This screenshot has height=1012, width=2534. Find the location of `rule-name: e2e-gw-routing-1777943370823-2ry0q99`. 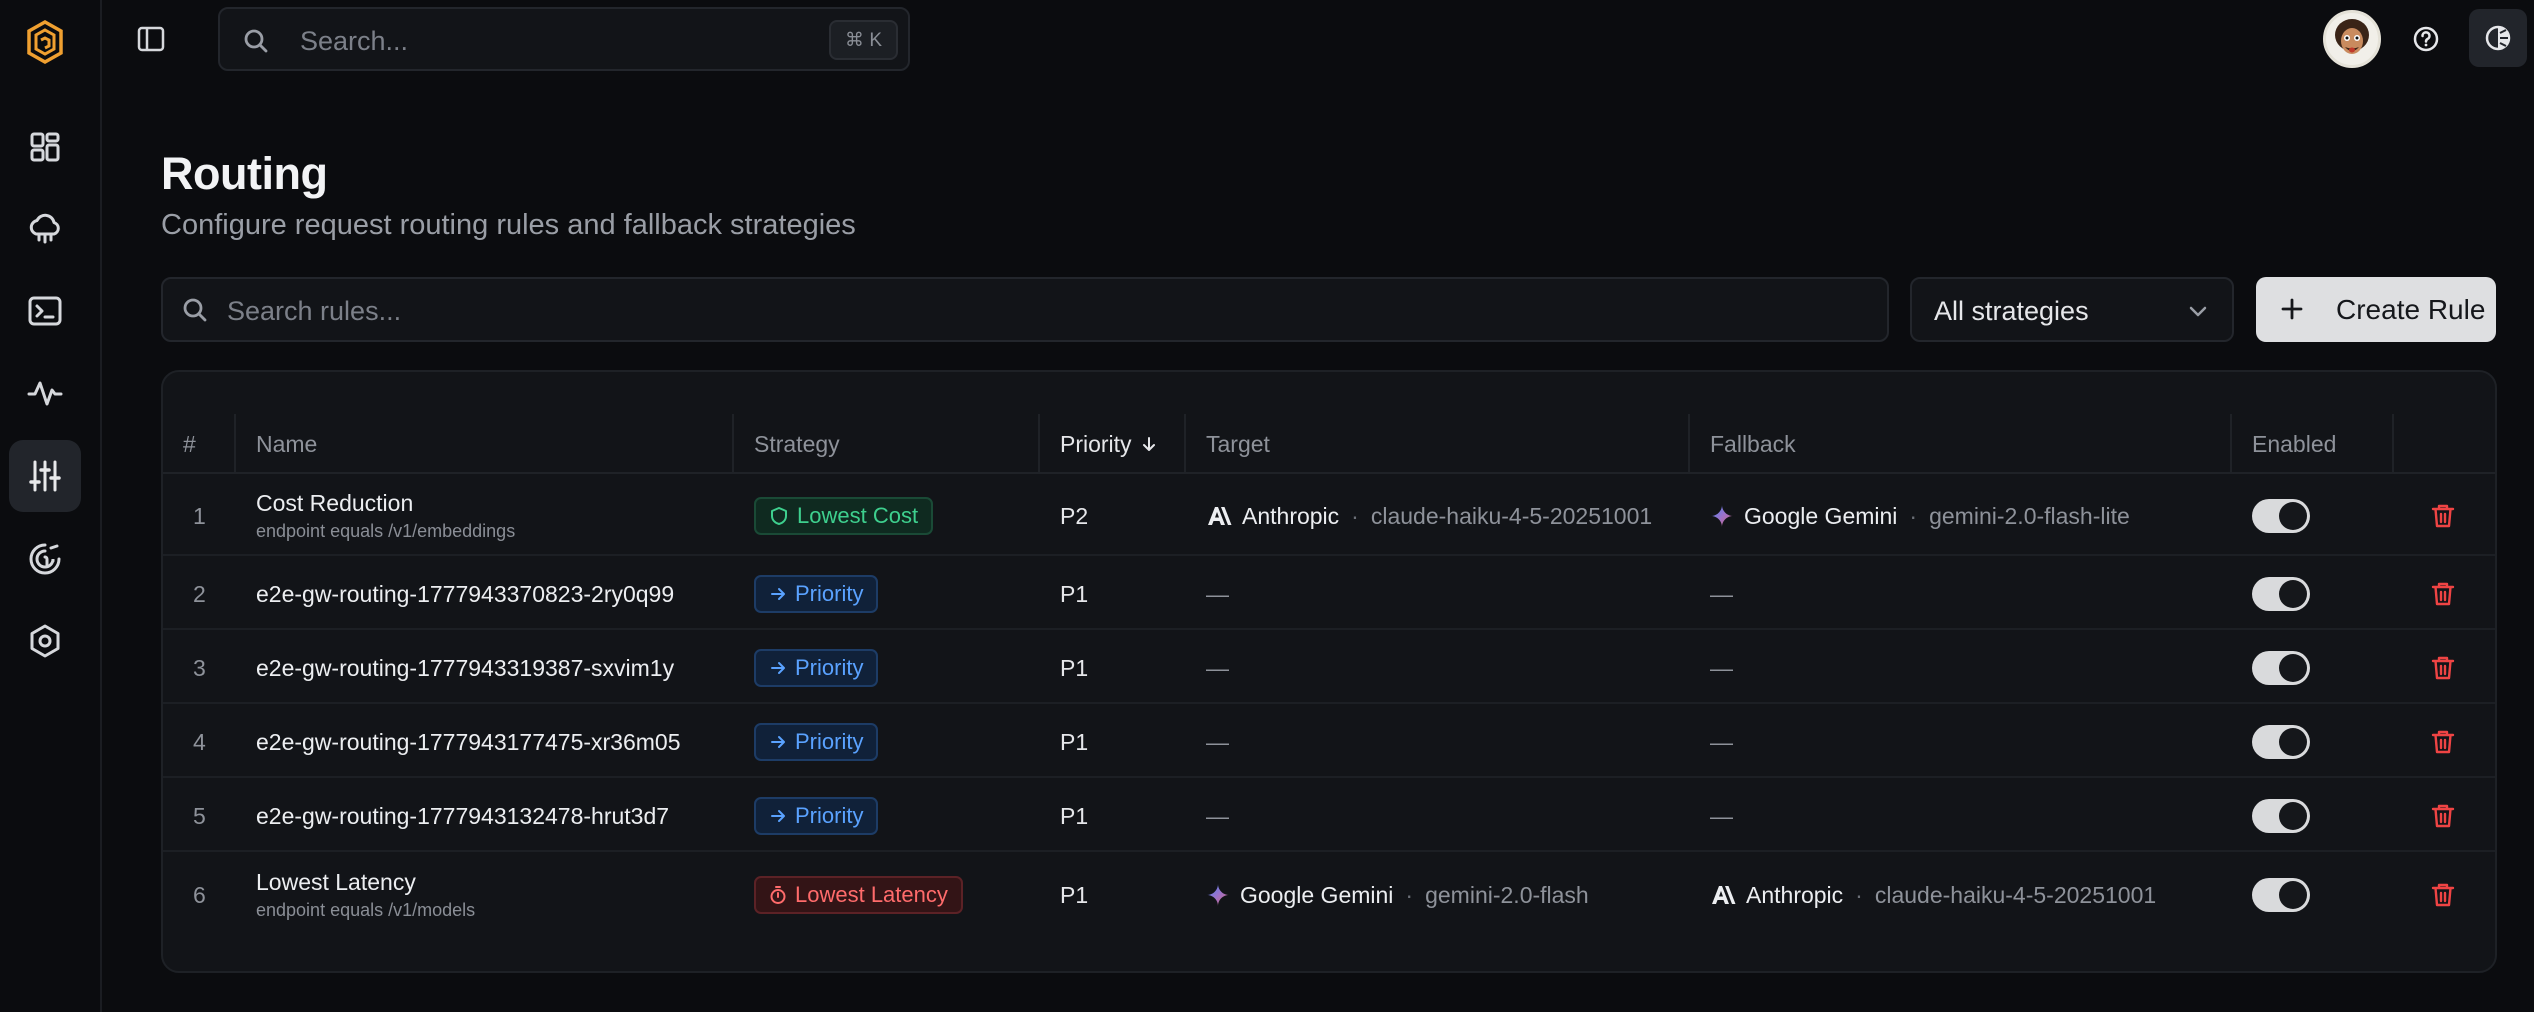

rule-name: e2e-gw-routing-1777943370823-2ry0q99 is located at coordinates (465, 593).